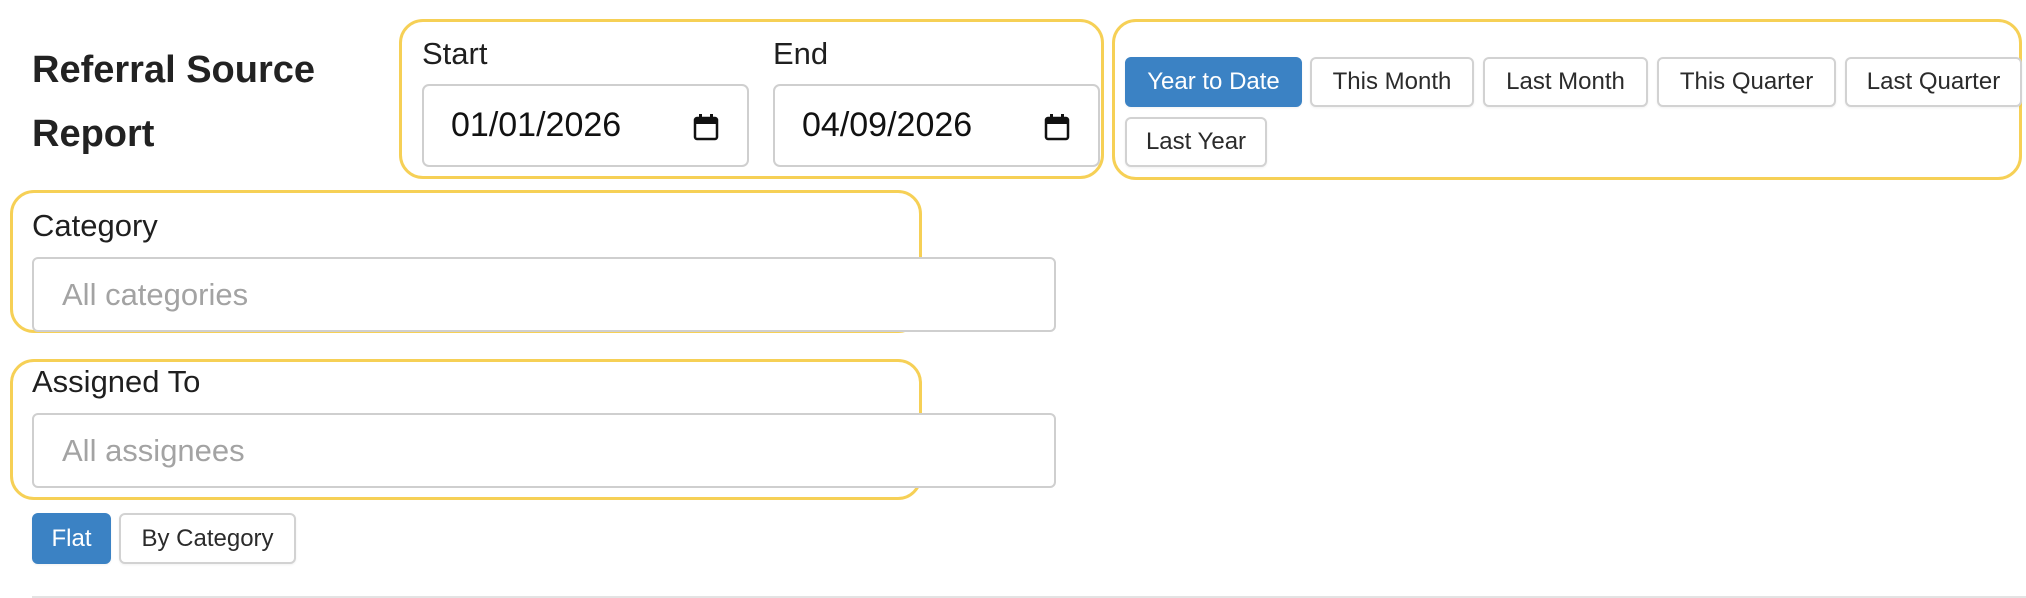 The image size is (2026, 598). What do you see at coordinates (1933, 82) in the screenshot?
I see `period-last-quarter-button: Last Quarter` at bounding box center [1933, 82].